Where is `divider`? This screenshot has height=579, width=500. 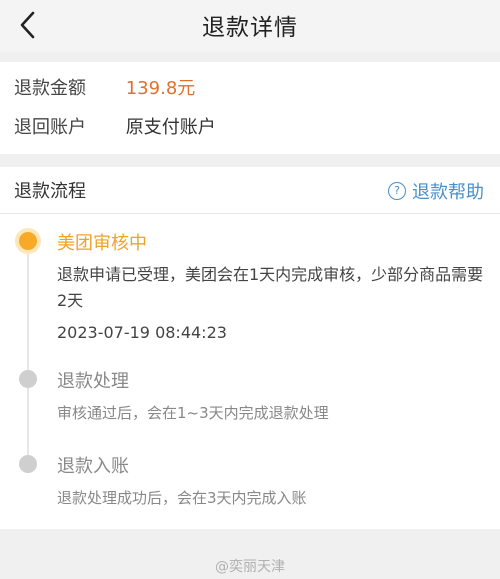 divider is located at coordinates (250, 213).